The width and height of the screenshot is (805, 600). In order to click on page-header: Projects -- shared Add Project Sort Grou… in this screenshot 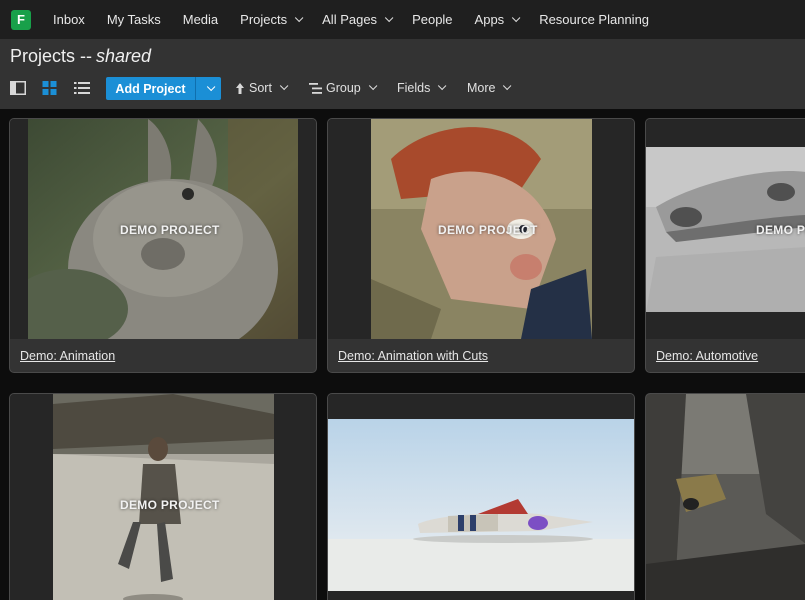, I will do `click(402, 74)`.